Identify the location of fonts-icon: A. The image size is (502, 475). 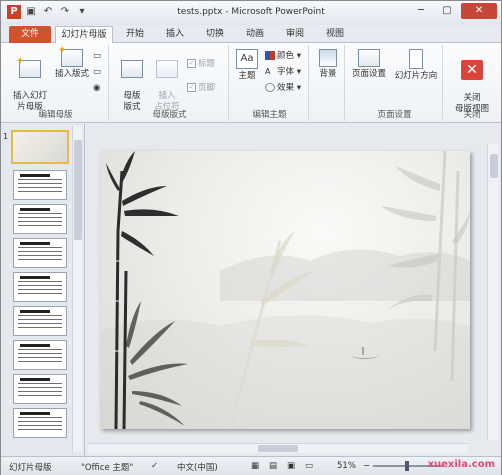
(268, 71).